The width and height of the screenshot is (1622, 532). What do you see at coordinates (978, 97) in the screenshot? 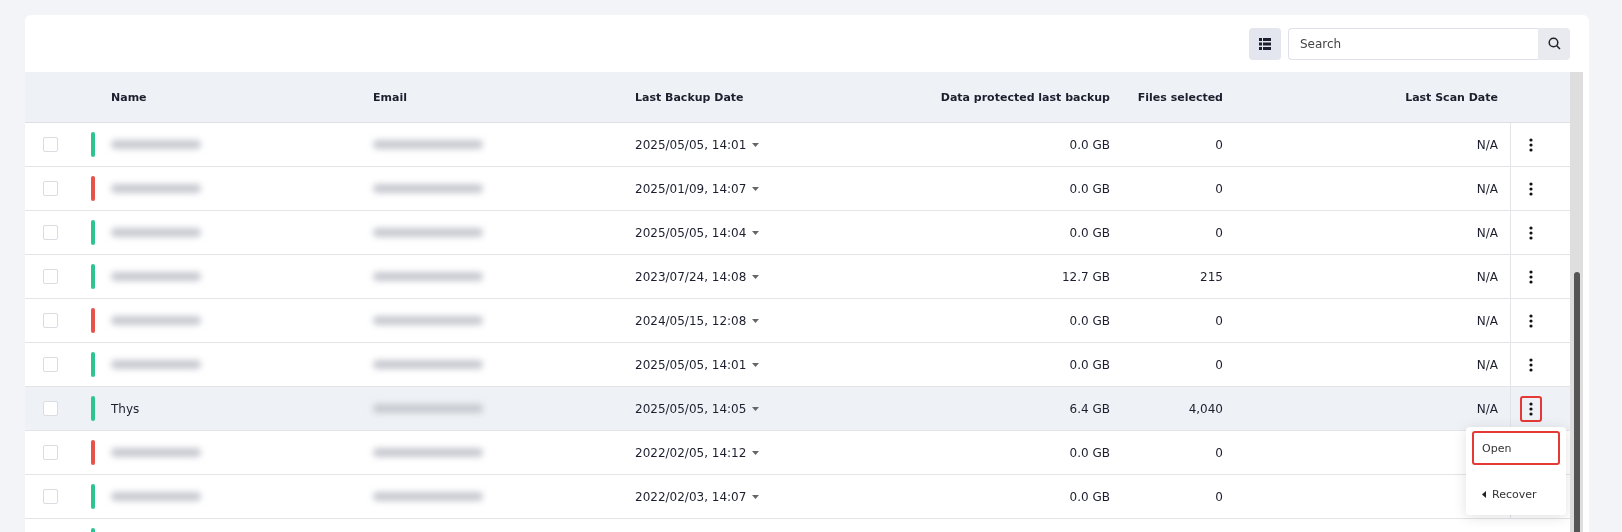
I see `column-header: Data protected last backup` at bounding box center [978, 97].